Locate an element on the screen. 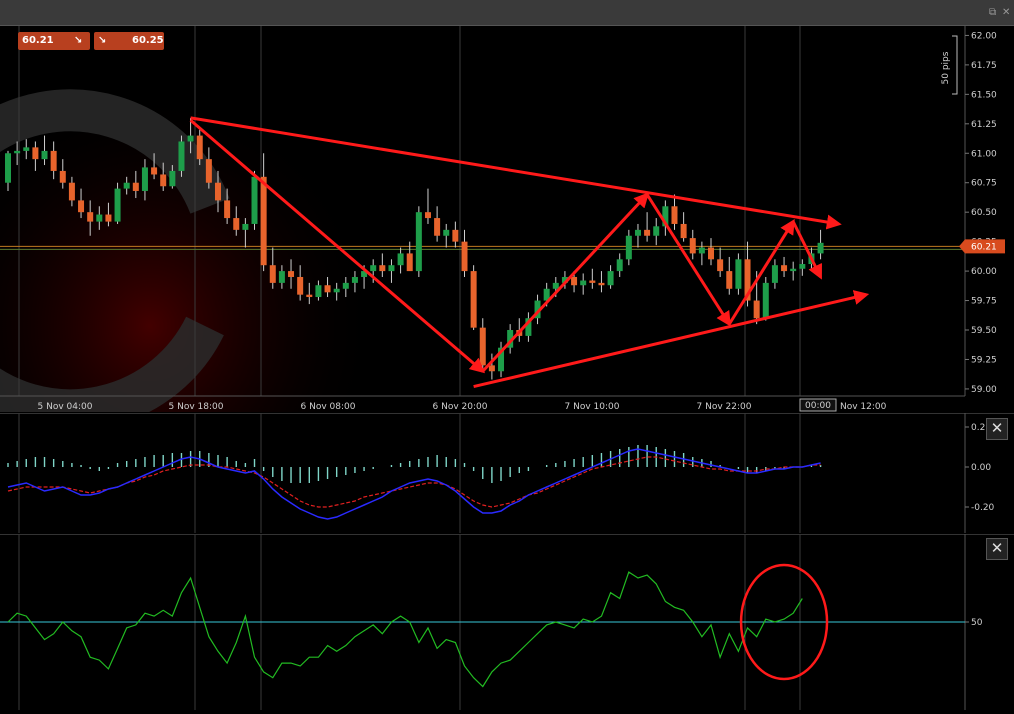 The height and width of the screenshot is (714, 1014). y-tick-label: 0.00 is located at coordinates (981, 468).